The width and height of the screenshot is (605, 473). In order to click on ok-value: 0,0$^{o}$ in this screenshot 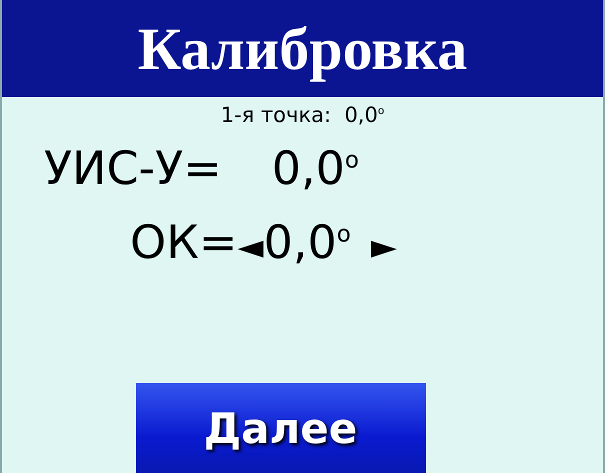, I will do `click(307, 242)`.